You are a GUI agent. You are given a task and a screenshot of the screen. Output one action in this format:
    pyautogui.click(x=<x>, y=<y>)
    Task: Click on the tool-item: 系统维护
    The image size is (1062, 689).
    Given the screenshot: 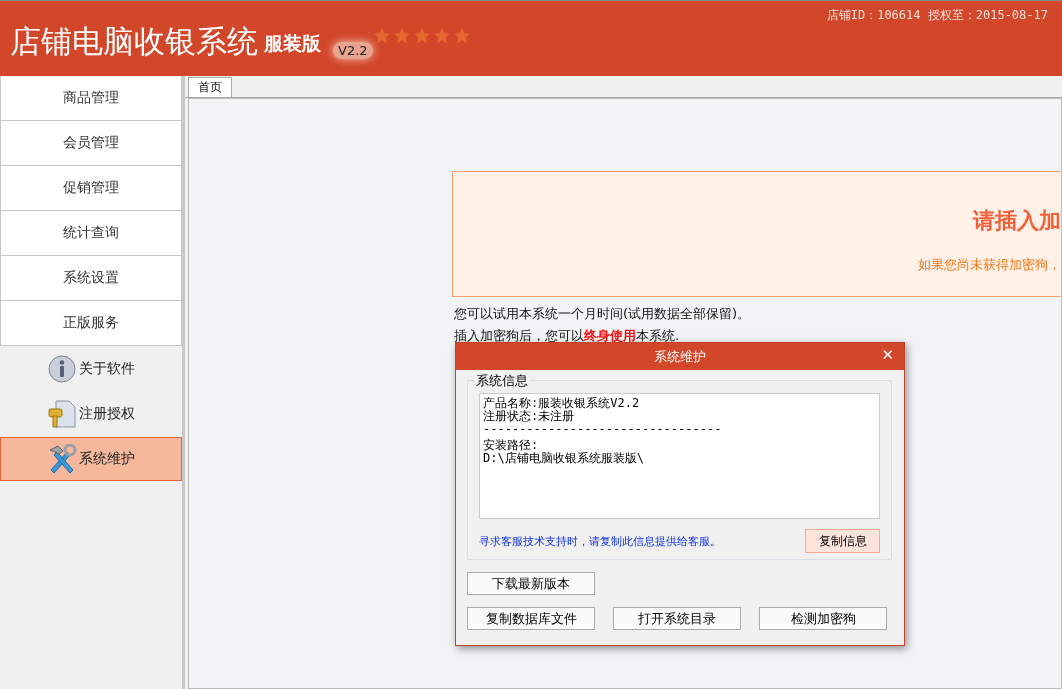 What is the action you would take?
    pyautogui.click(x=91, y=459)
    